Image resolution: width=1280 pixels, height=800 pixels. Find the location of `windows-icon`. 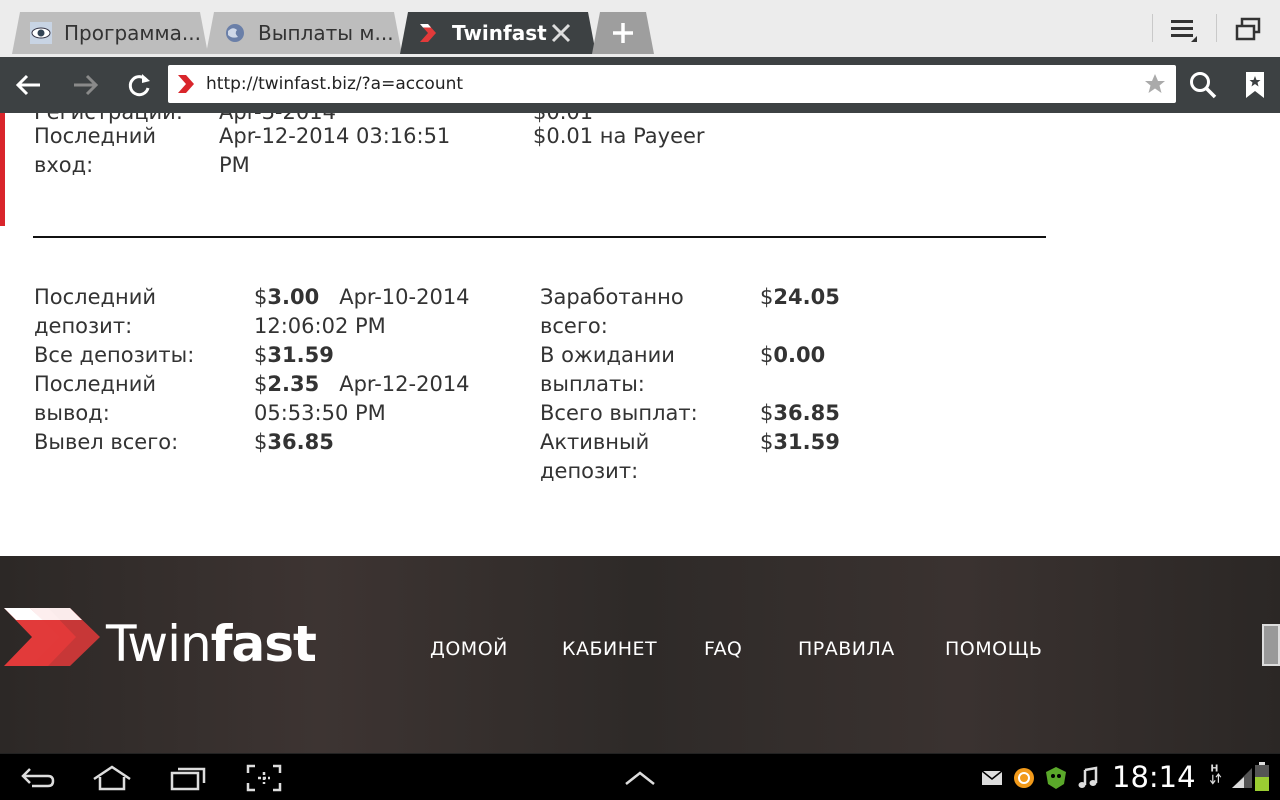

windows-icon is located at coordinates (1248, 29).